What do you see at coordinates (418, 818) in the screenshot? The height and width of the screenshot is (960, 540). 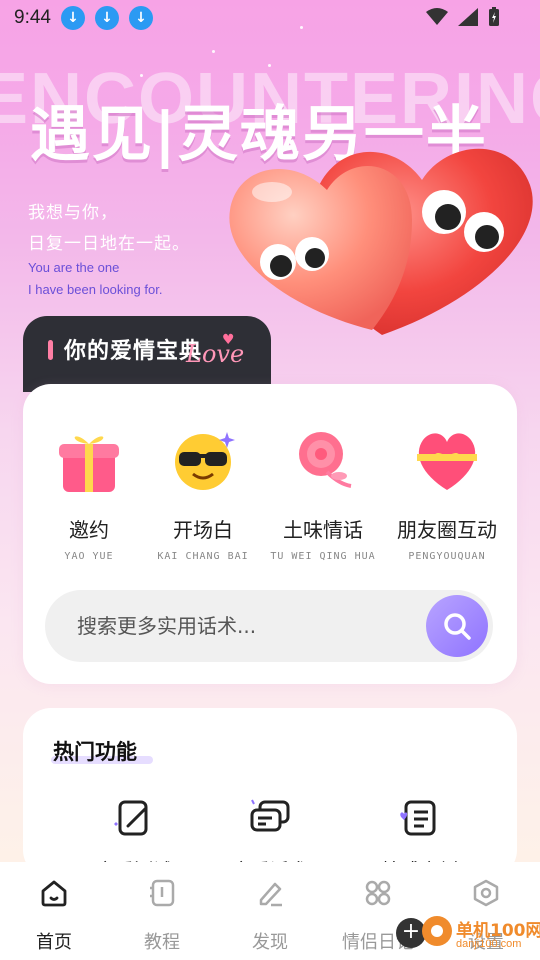 I see `list-document-icon` at bounding box center [418, 818].